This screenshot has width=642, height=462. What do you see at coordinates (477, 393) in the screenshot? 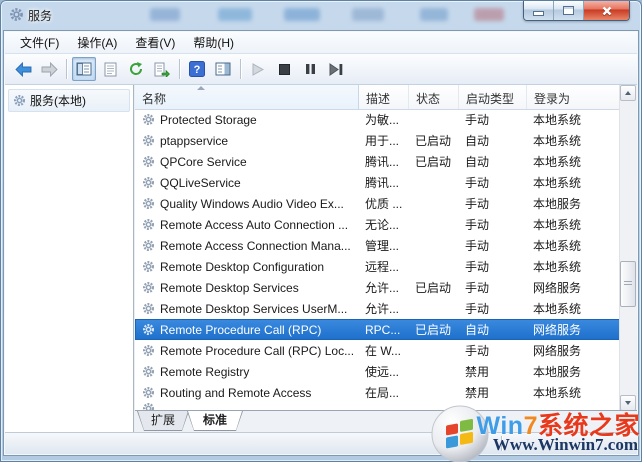
I see `service-startup-type: 禁用` at bounding box center [477, 393].